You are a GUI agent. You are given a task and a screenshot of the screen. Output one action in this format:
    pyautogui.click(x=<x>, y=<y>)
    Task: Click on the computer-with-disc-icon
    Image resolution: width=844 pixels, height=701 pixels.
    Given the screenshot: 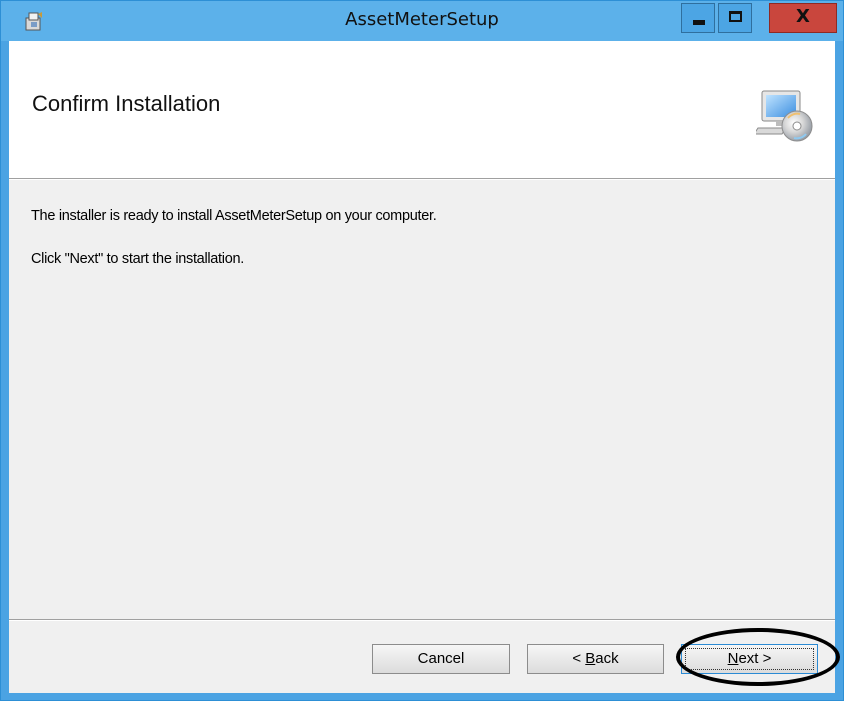 What is the action you would take?
    pyautogui.click(x=784, y=116)
    